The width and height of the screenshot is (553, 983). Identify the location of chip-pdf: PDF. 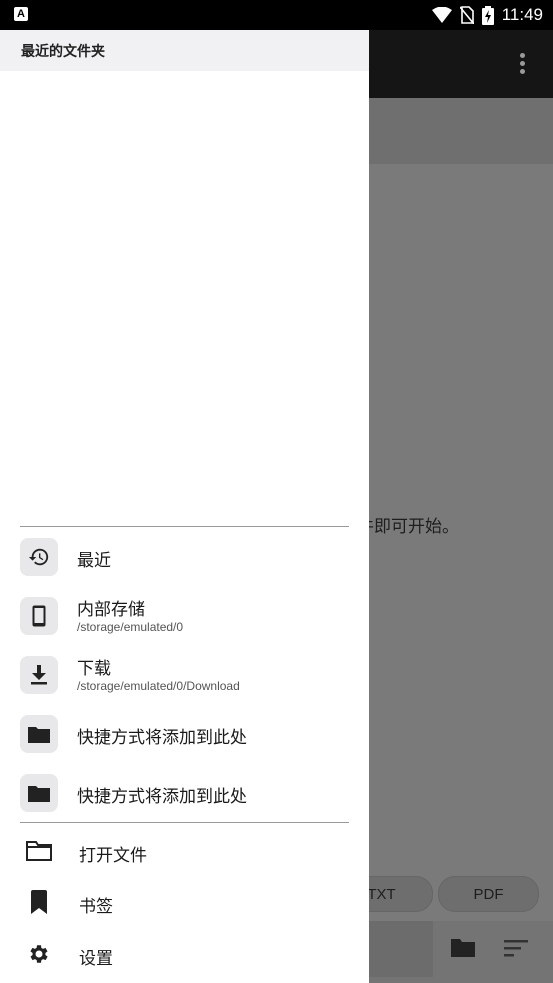
(488, 894).